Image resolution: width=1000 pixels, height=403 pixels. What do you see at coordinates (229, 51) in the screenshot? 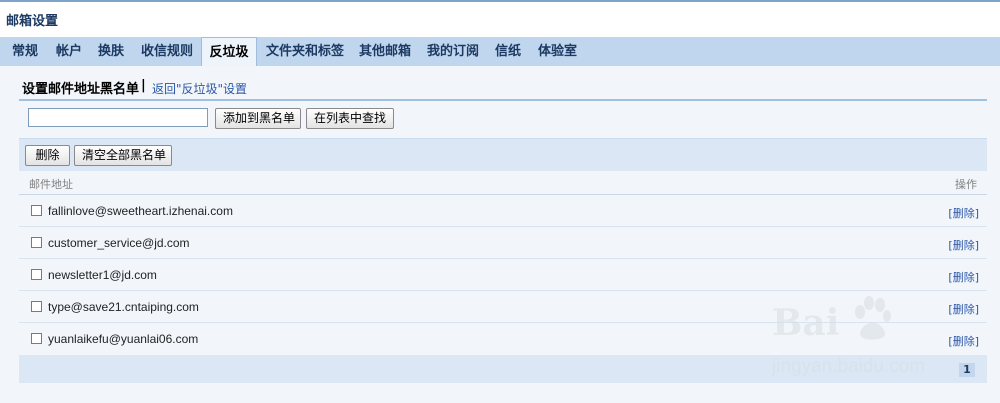
I see `tab-anti-spam: 反垃圾` at bounding box center [229, 51].